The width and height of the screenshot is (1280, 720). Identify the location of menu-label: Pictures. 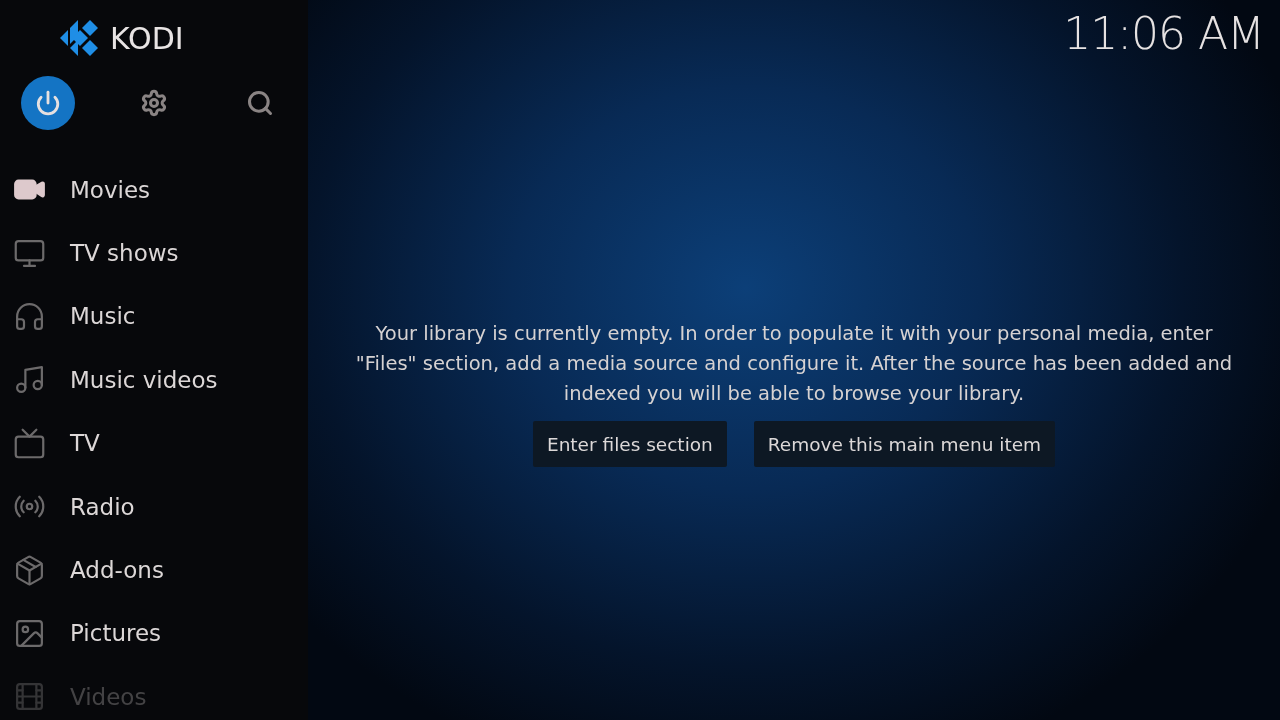
(116, 633).